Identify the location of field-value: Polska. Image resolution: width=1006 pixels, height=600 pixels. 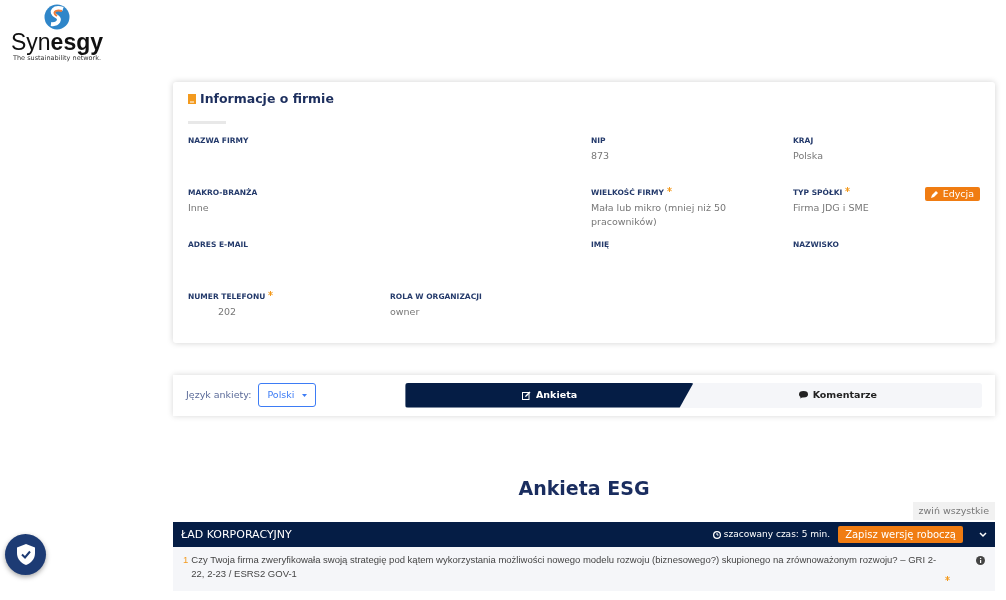
(808, 155).